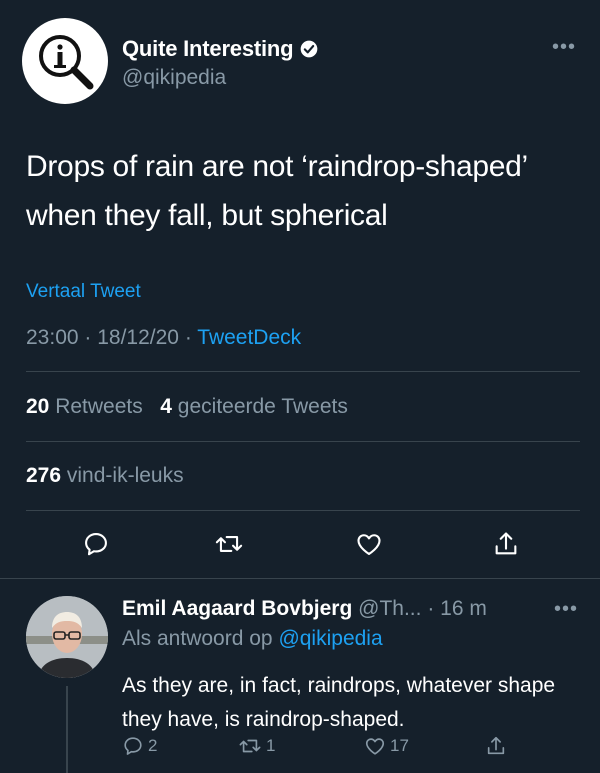 Image resolution: width=600 pixels, height=773 pixels. I want to click on reply-retweet-button: 1, so click(256, 746).